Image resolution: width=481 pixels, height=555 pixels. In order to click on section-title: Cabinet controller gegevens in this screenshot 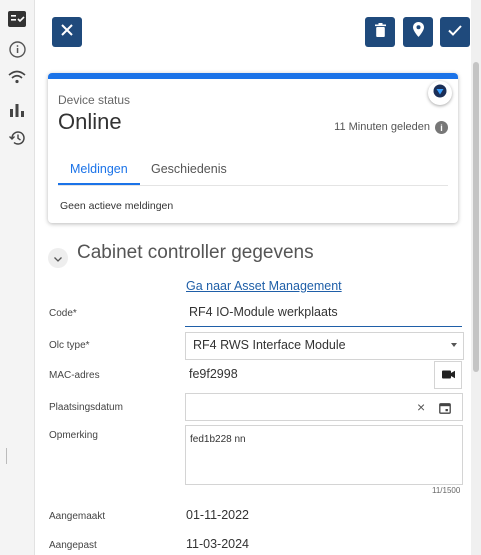, I will do `click(195, 252)`.